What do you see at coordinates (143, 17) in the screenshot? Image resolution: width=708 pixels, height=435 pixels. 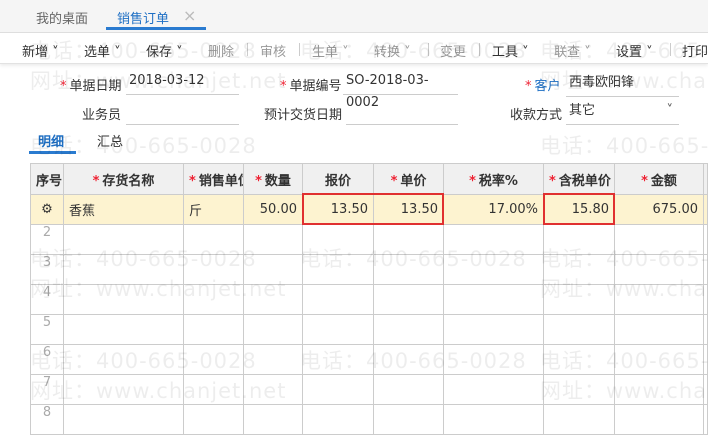 I see `tab-sales-order: 销售订单` at bounding box center [143, 17].